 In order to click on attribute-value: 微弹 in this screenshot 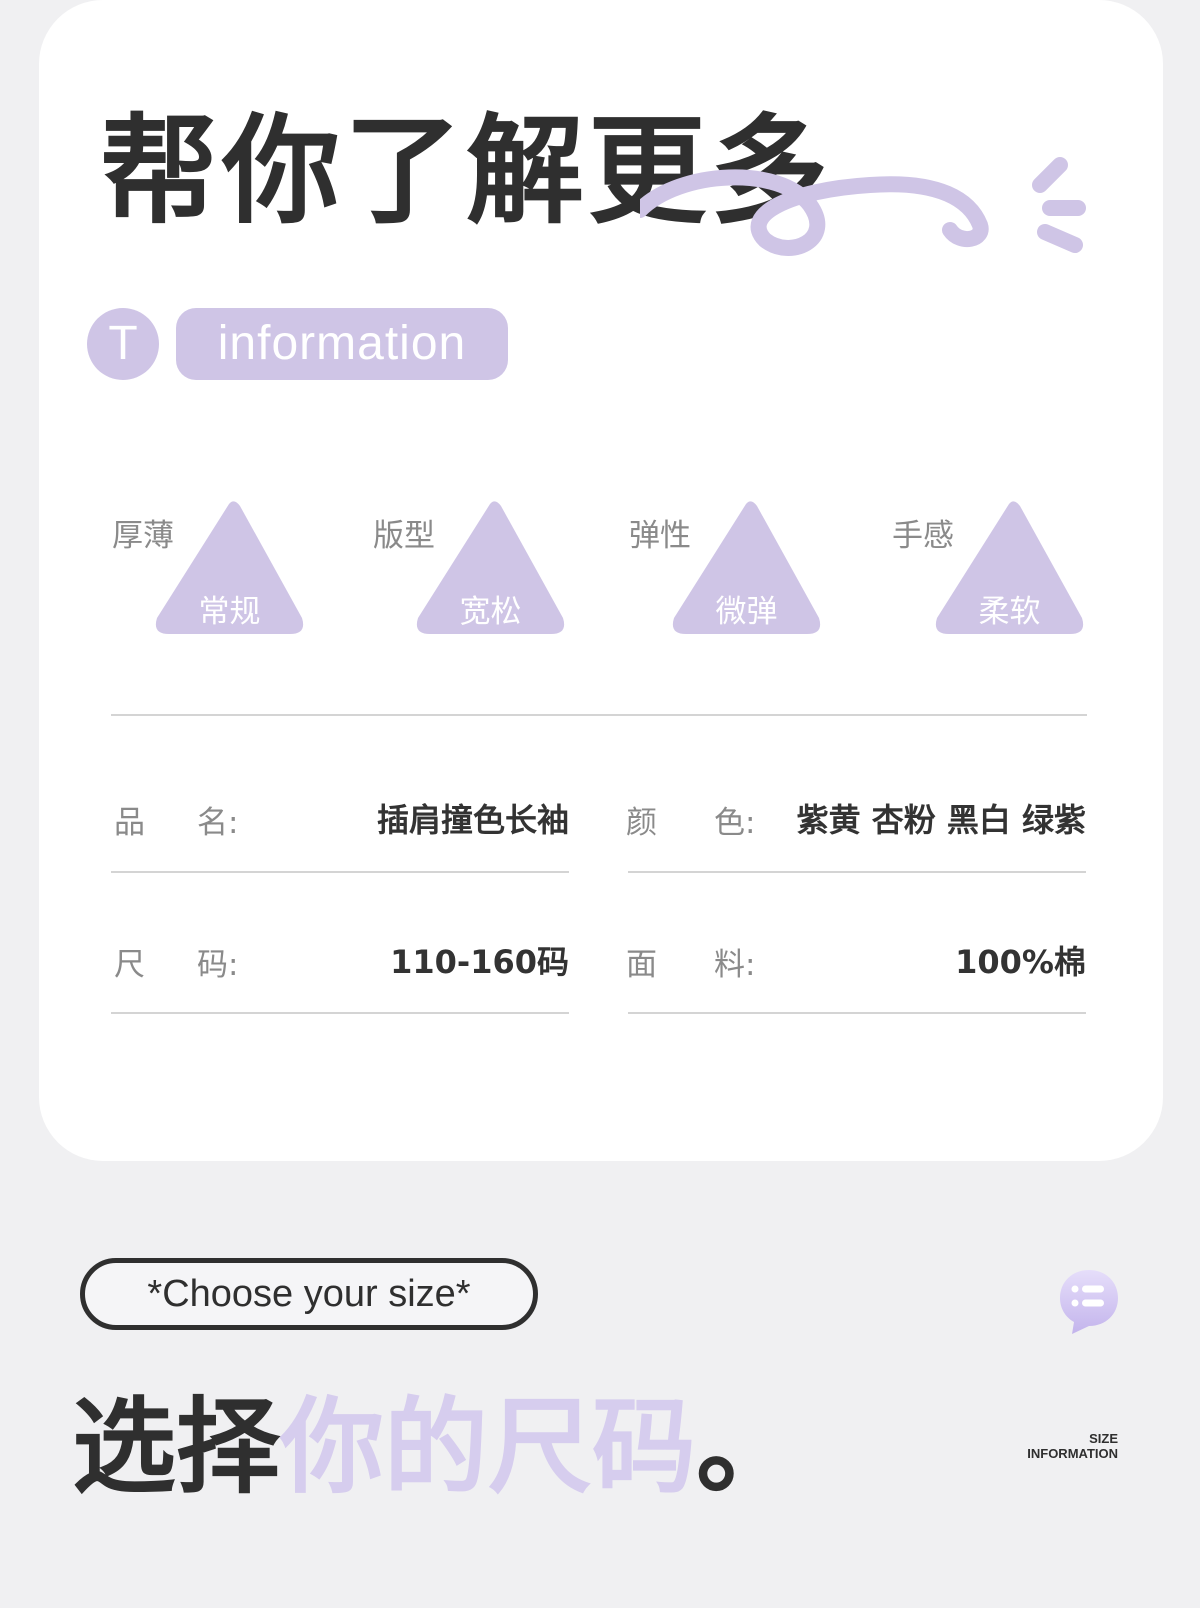, I will do `click(746, 612)`.